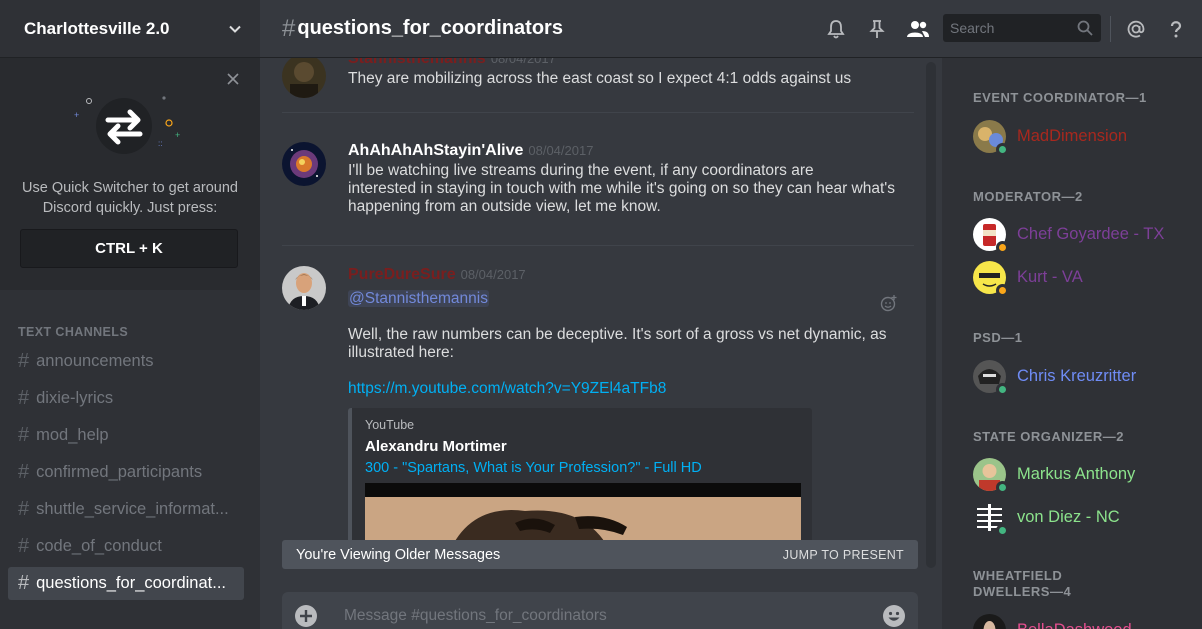 This screenshot has height=629, width=1202. I want to click on channel-code-of-conduct: # code_of_conduct, so click(126, 546).